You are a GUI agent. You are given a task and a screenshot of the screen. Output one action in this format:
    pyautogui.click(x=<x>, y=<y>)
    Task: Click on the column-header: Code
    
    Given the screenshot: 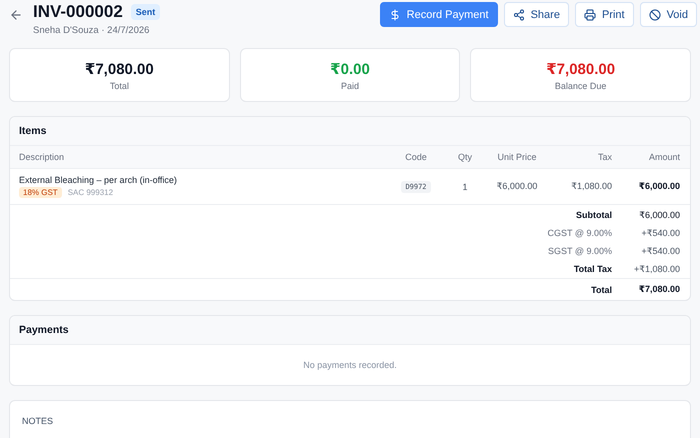 What is the action you would take?
    pyautogui.click(x=416, y=157)
    